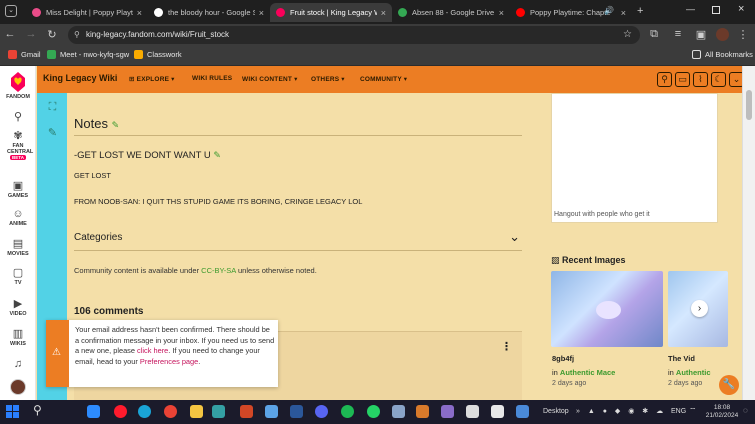  Describe the element at coordinates (701, 34) in the screenshot. I see `side-panel-icon: ▣` at that location.